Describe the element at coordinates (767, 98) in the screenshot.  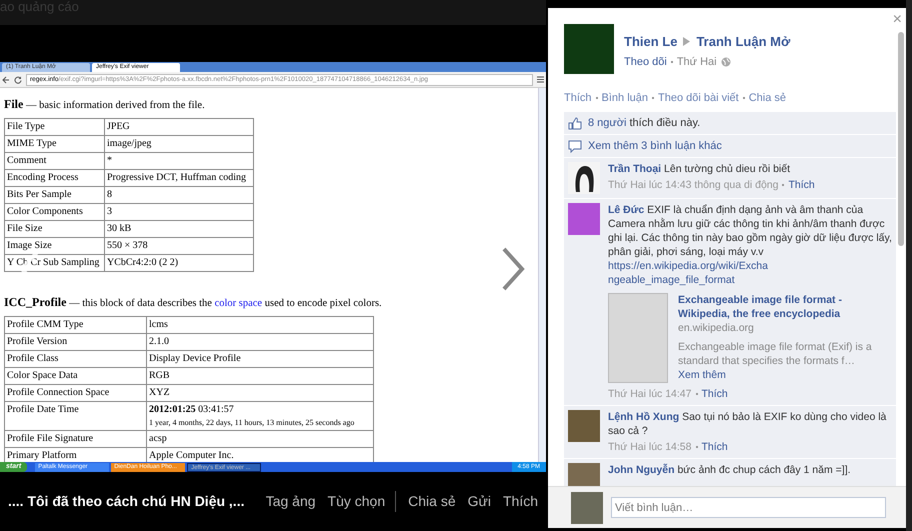
I see `post-action-link: Chia sẻ` at that location.